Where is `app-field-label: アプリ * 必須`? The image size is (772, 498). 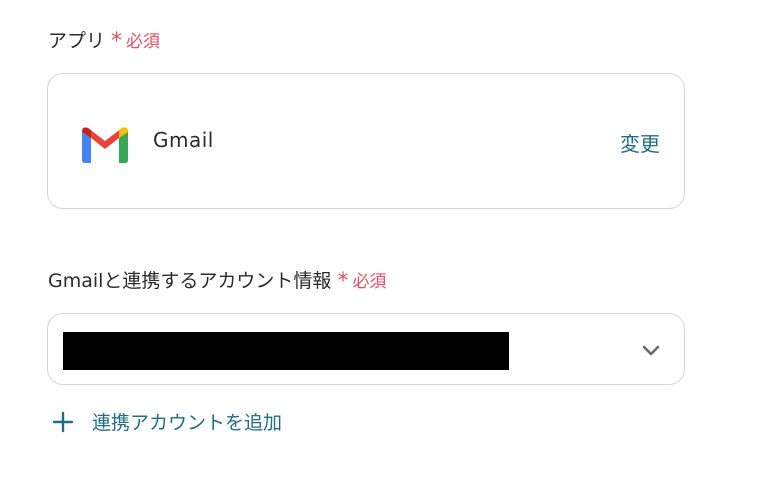 app-field-label: アプリ * 必須 is located at coordinates (104, 39).